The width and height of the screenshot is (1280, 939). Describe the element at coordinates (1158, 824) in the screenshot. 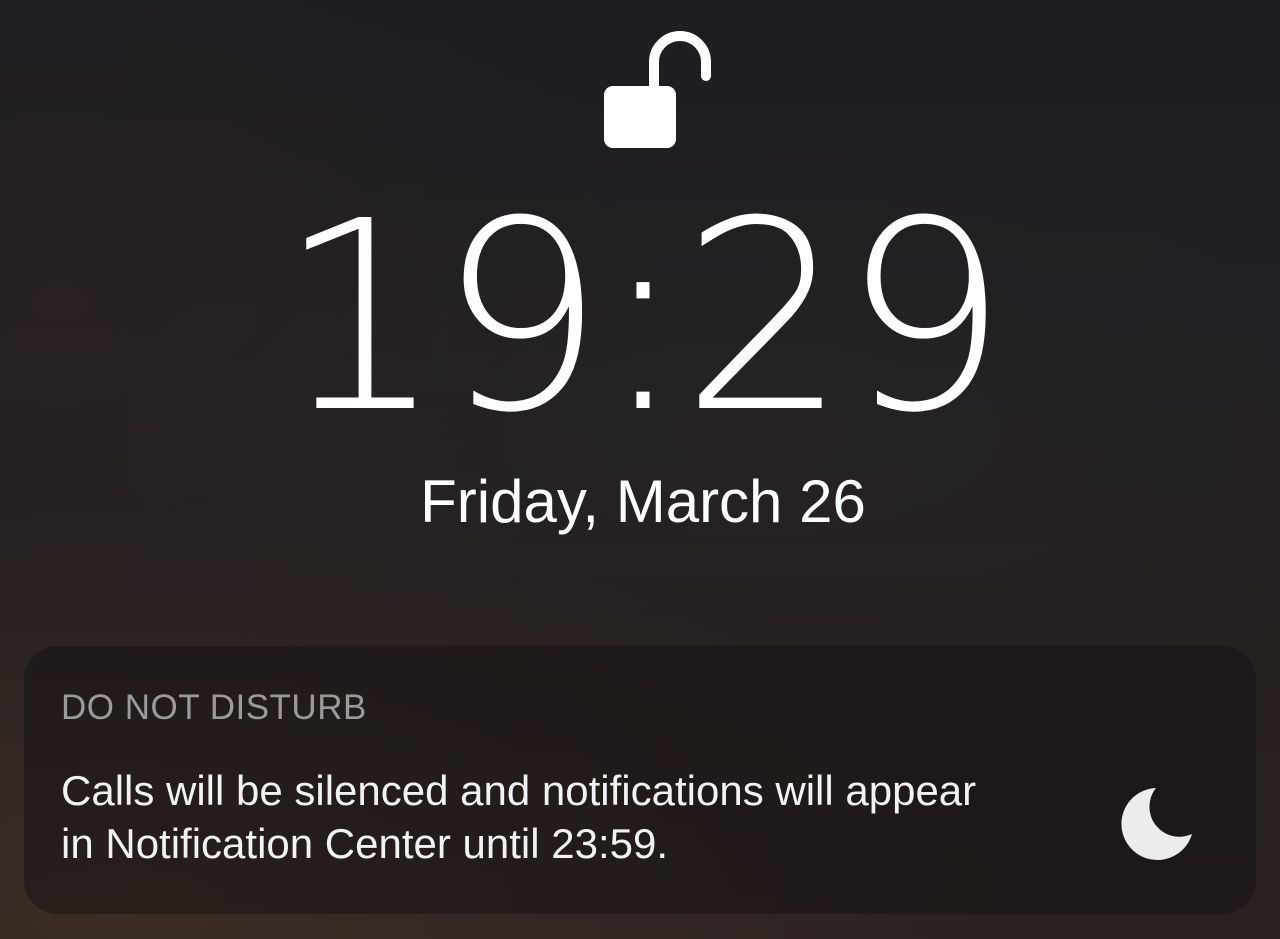

I see `moon-icon` at that location.